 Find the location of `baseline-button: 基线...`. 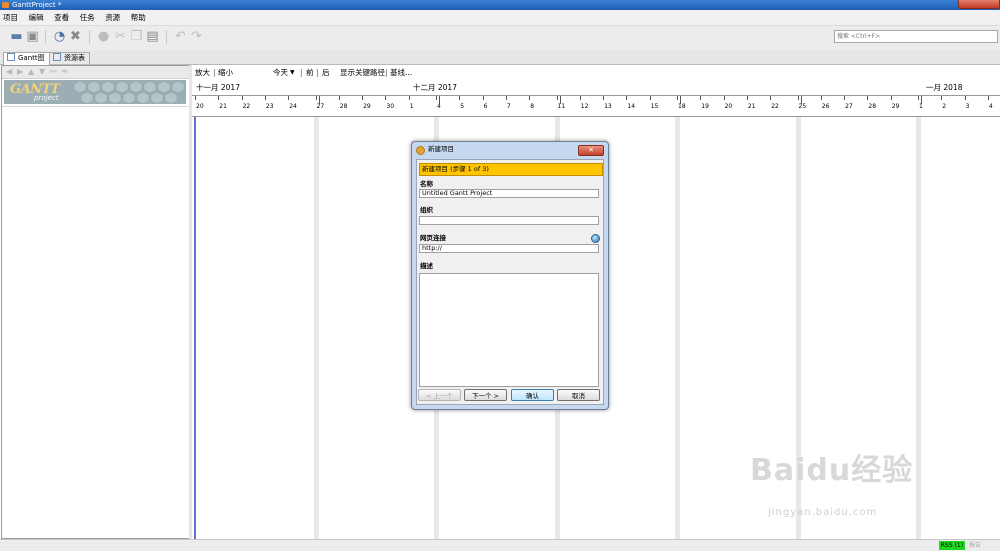

baseline-button: 基线... is located at coordinates (401, 72).